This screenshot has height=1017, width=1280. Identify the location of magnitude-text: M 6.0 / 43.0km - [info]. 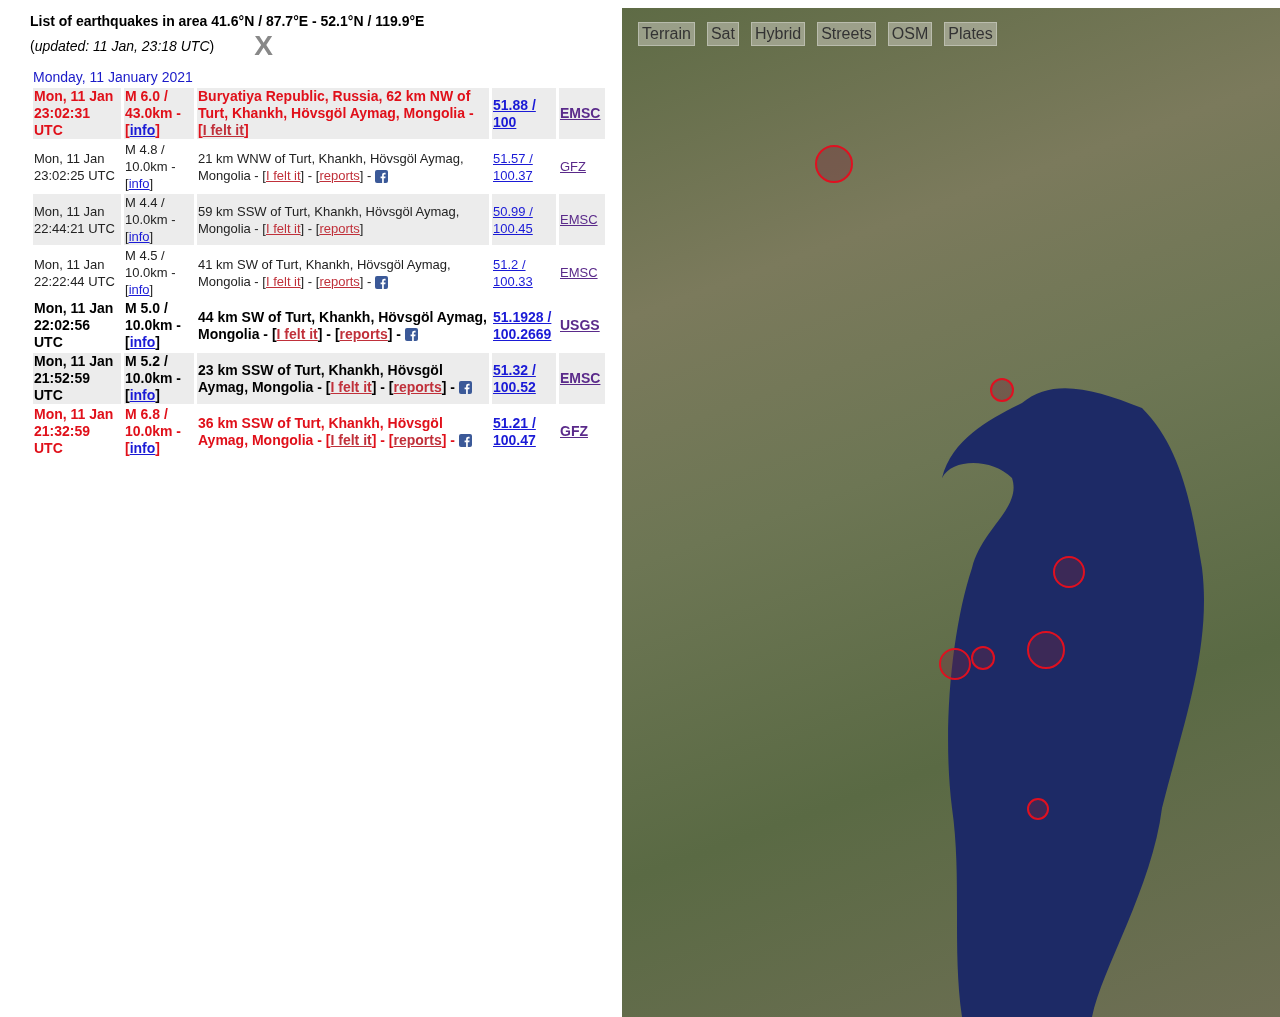
(153, 113).